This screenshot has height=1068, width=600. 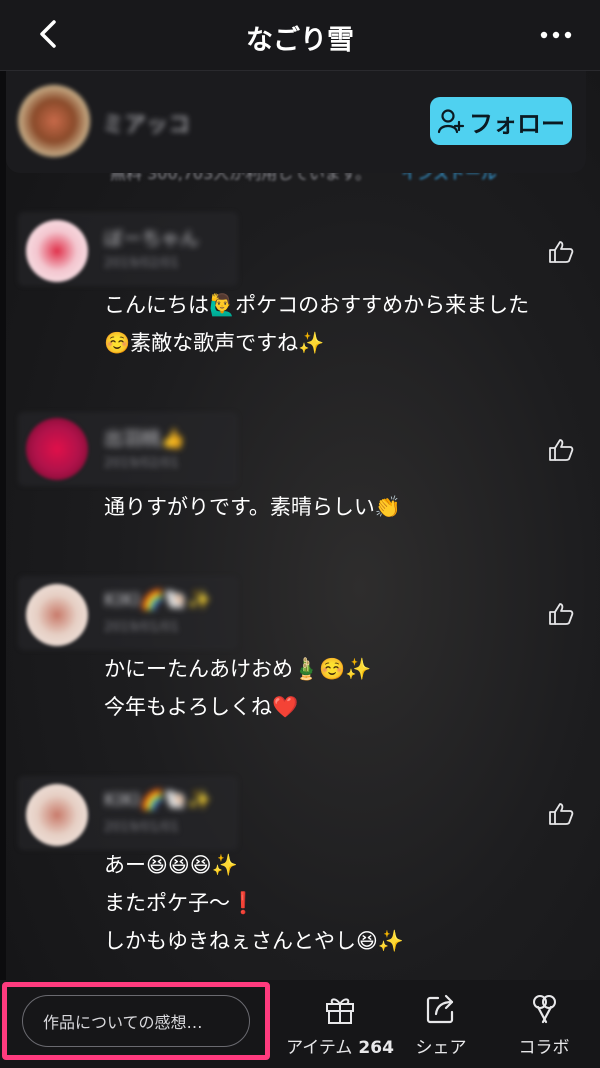 What do you see at coordinates (254, 903) in the screenshot?
I see `comment-text: あー😆😆😆✨ またポケ子〜❗️ しかもゆきねぇさんとやし😆✨` at bounding box center [254, 903].